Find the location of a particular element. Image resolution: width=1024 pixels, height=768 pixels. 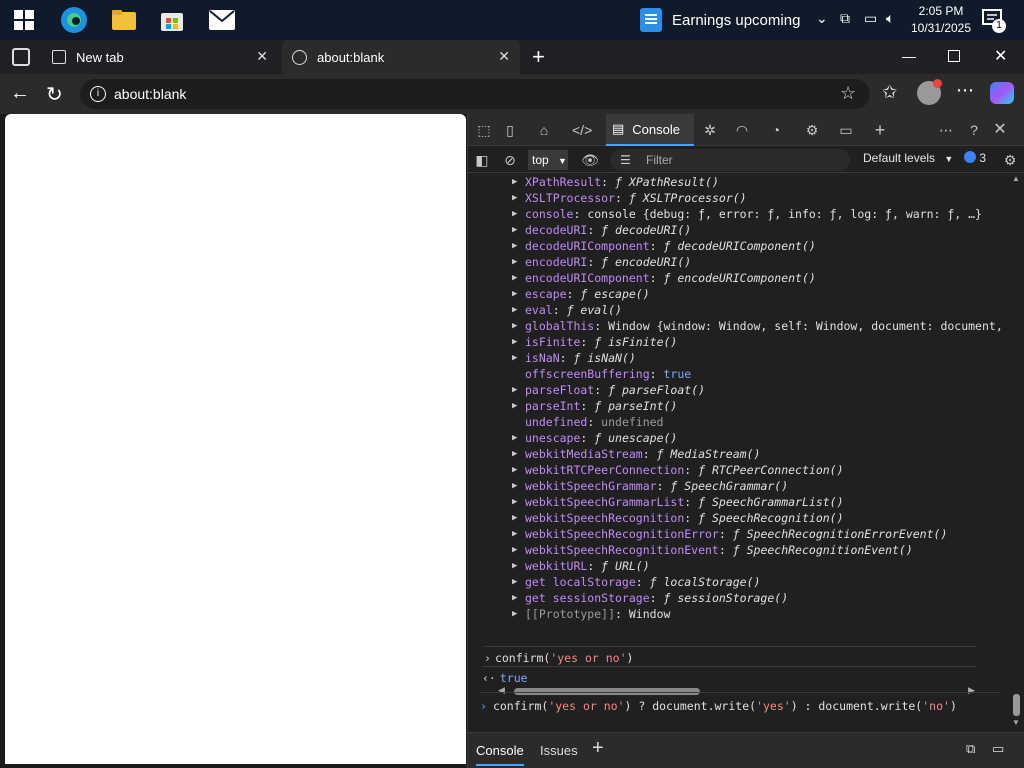

drawer-tab-issues: Issues is located at coordinates (559, 750).